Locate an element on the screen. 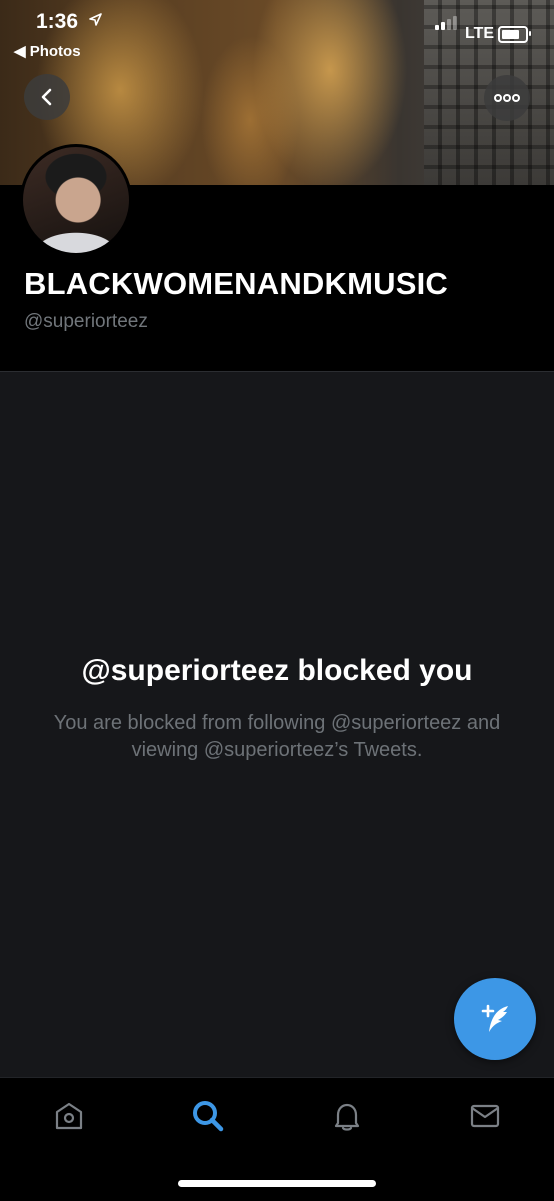 The image size is (554, 1201). compose-tweet-icon is located at coordinates (494, 1018).